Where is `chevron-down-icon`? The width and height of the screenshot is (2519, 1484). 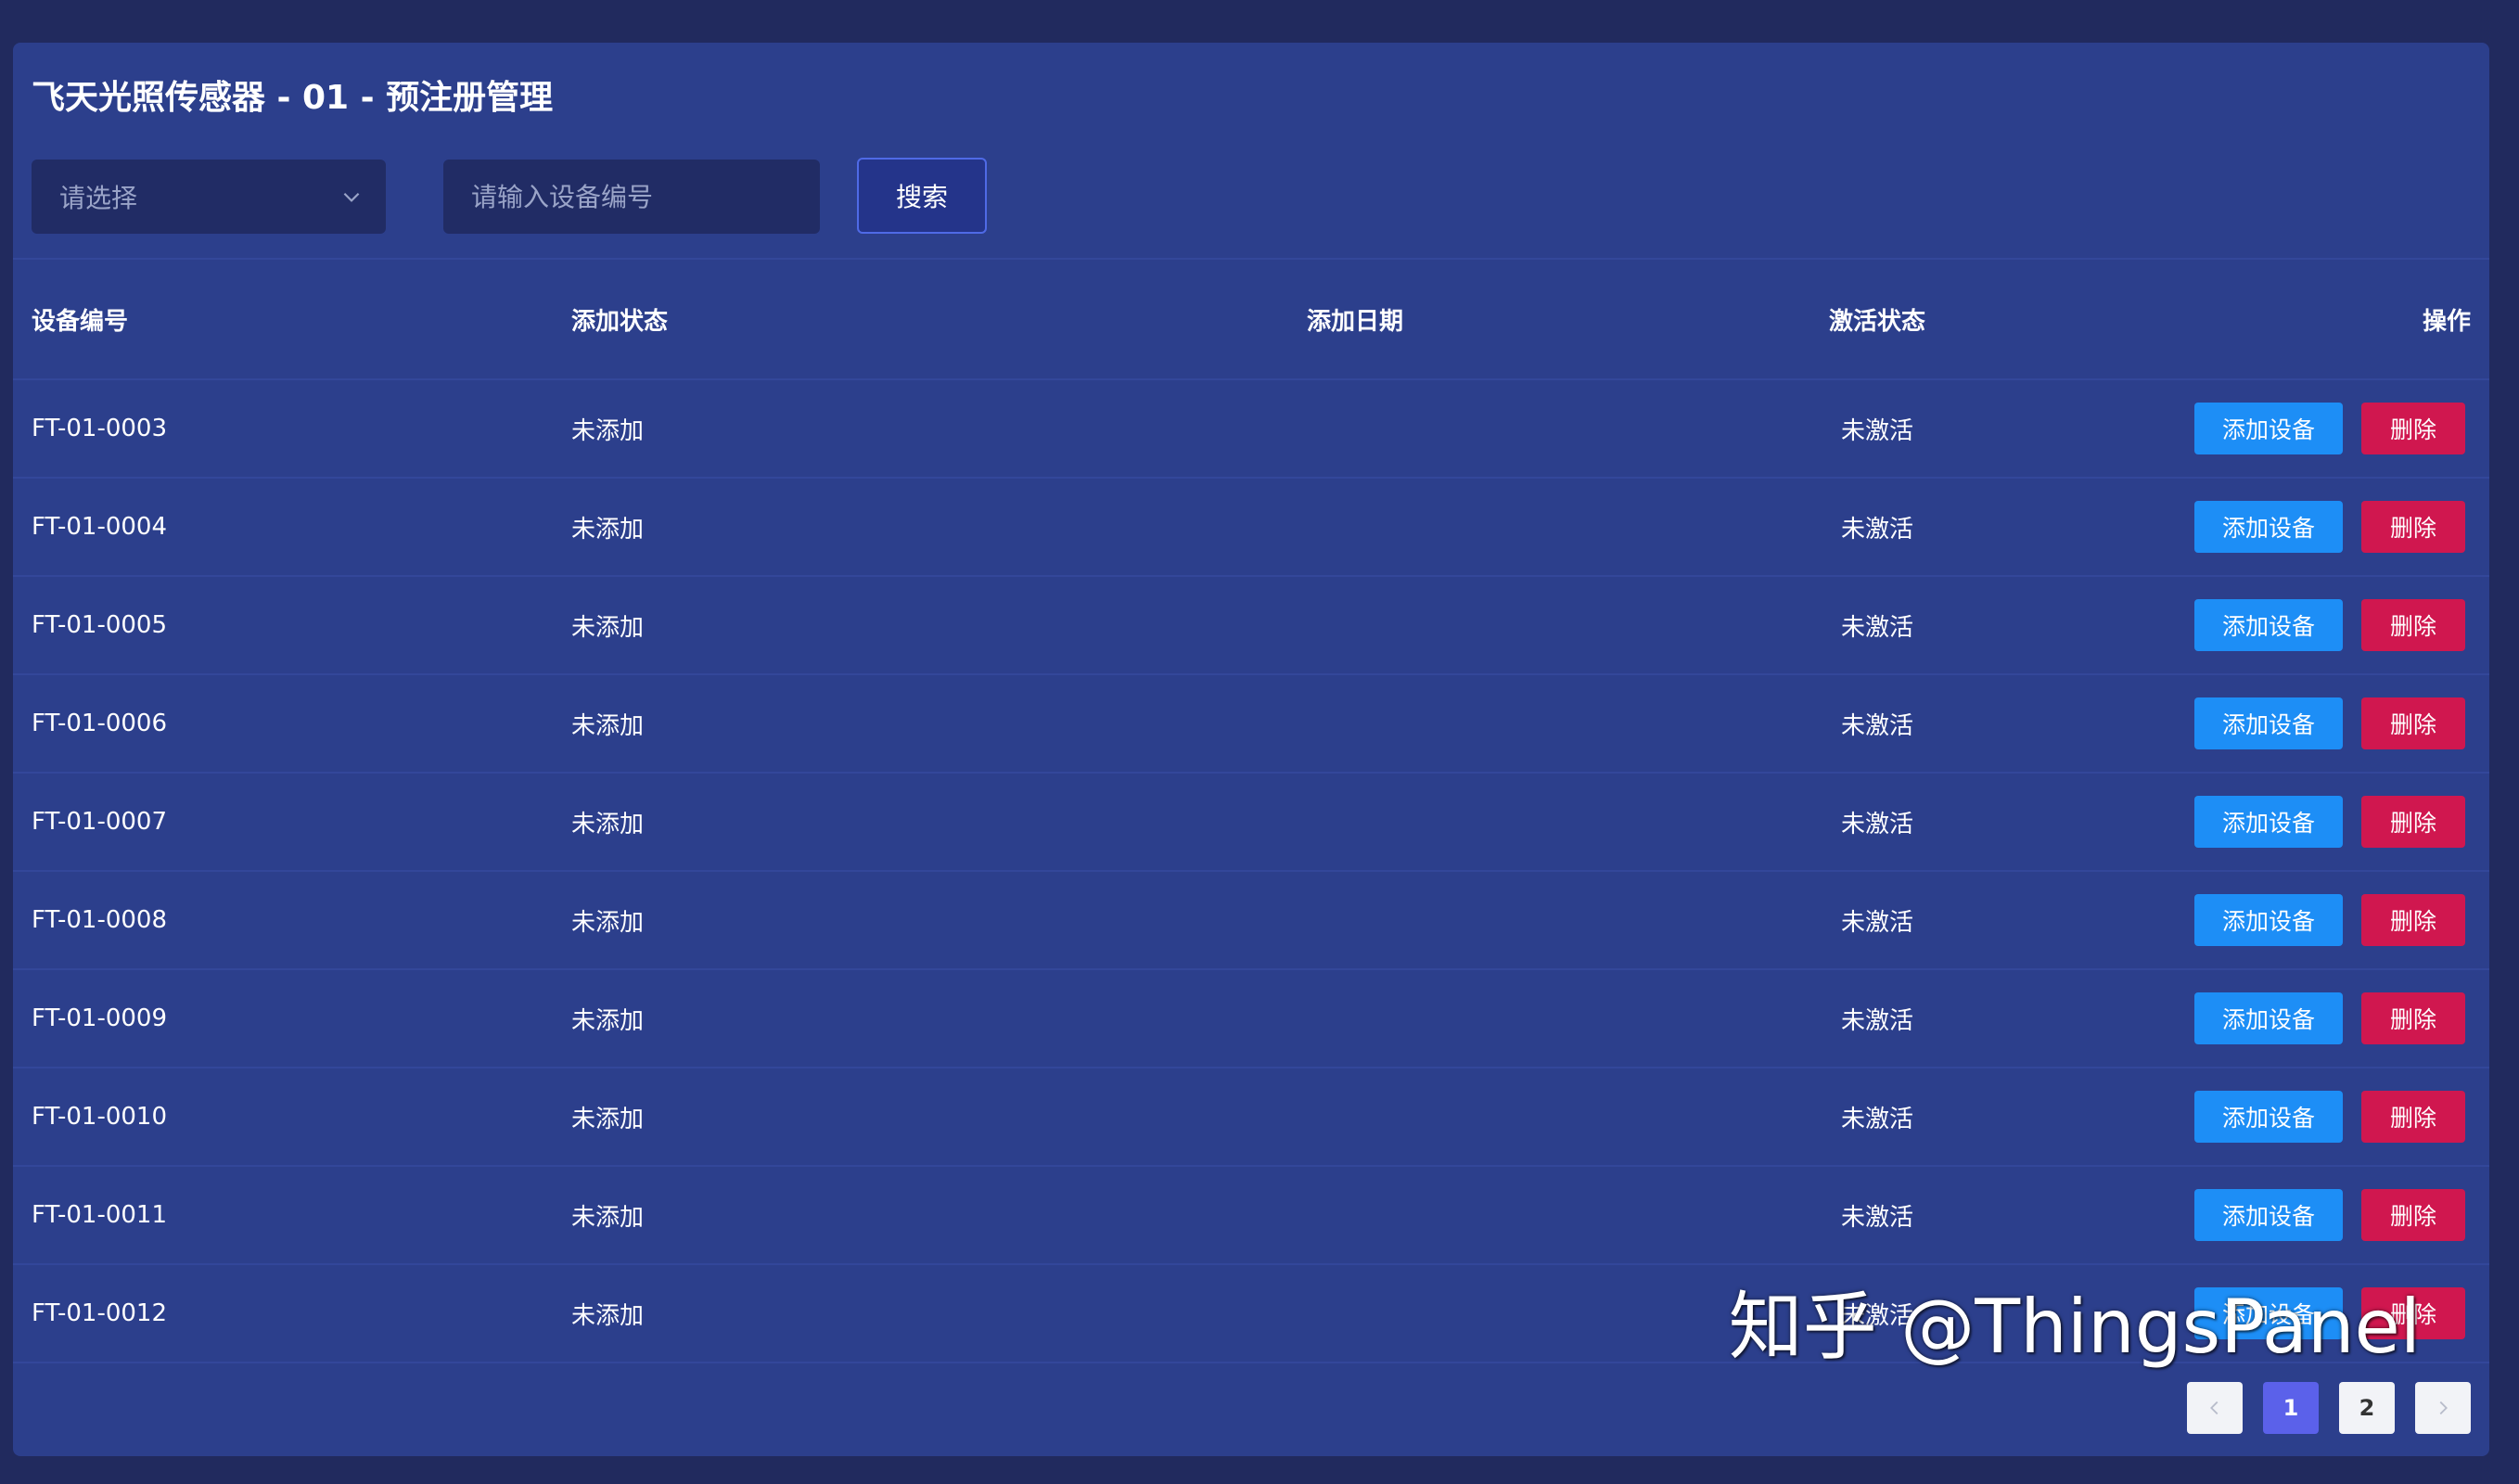 chevron-down-icon is located at coordinates (351, 197).